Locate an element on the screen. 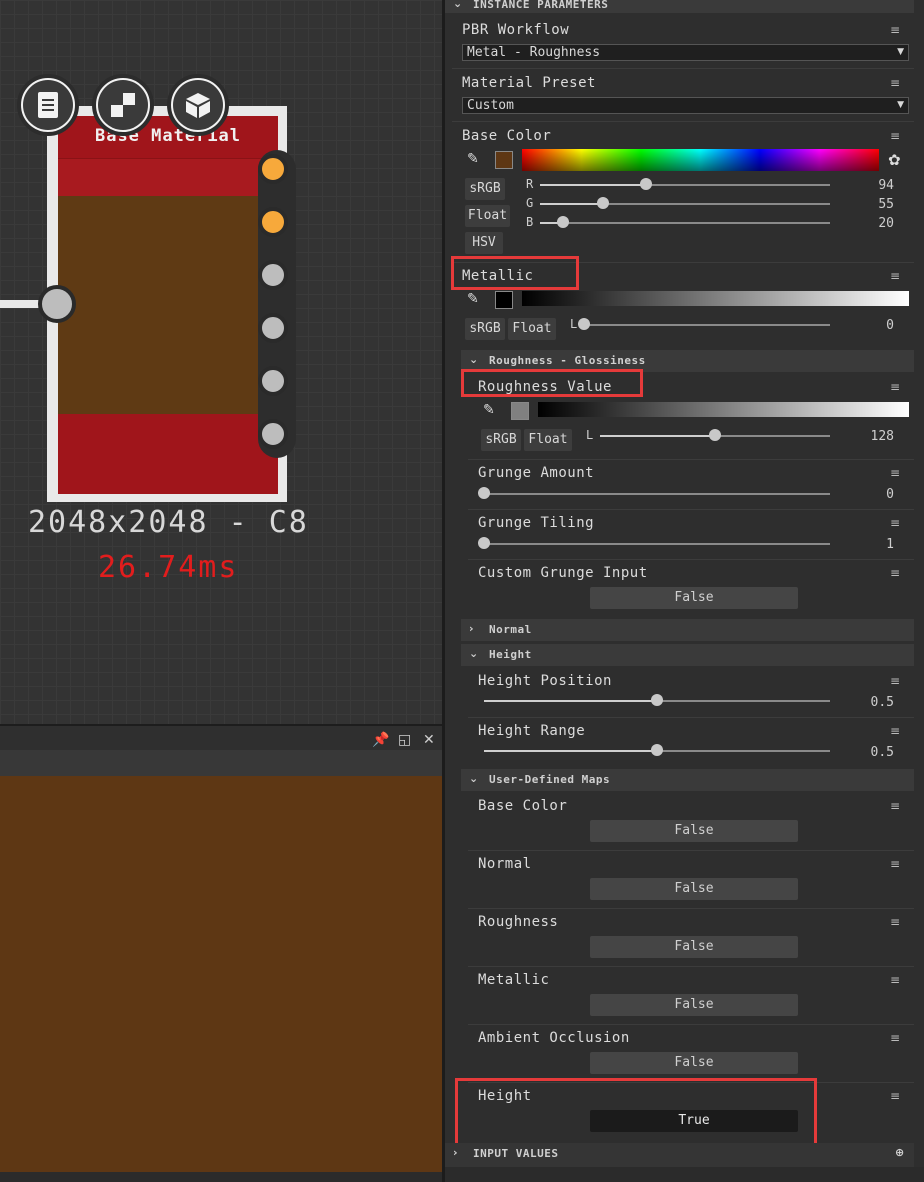 The height and width of the screenshot is (1182, 924). view-2d-titlebar: 📌 ◱ ✕ is located at coordinates (221, 737).